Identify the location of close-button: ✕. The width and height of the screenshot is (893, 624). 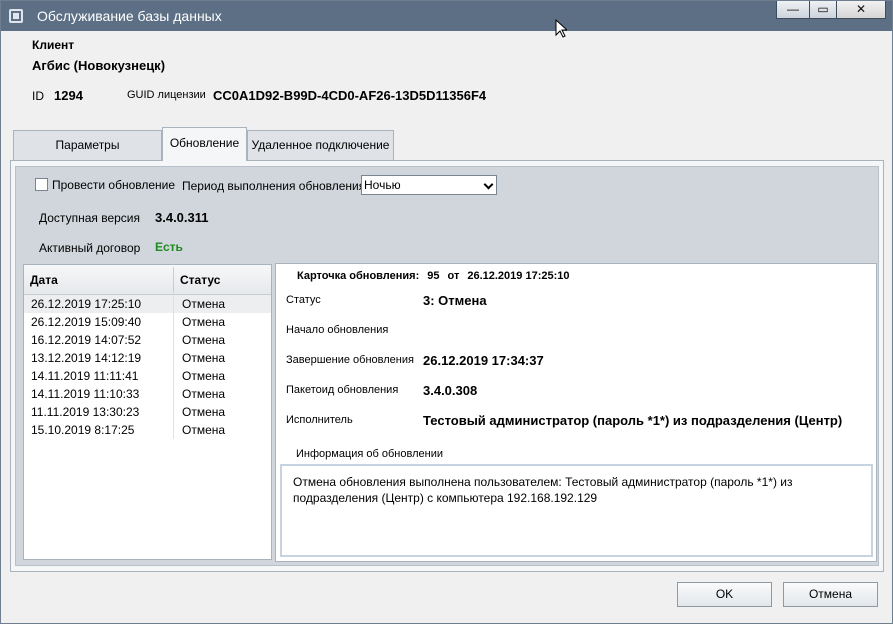
(861, 10).